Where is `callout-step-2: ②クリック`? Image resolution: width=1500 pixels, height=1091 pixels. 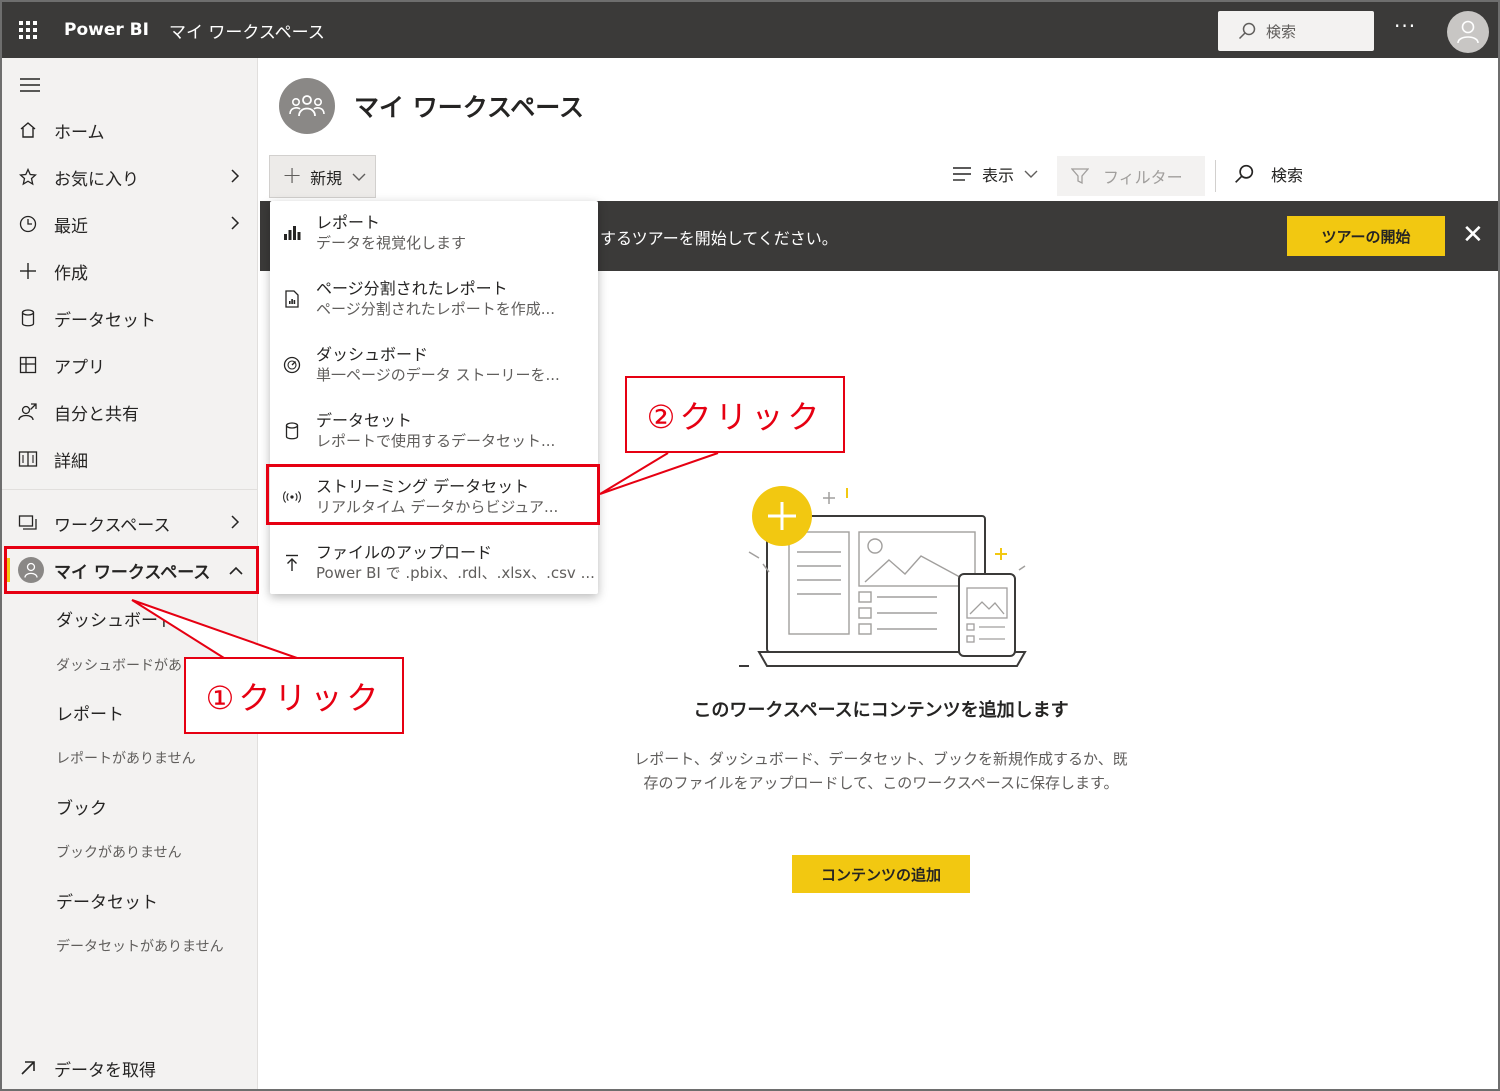
callout-step-2: ②クリック is located at coordinates (735, 414).